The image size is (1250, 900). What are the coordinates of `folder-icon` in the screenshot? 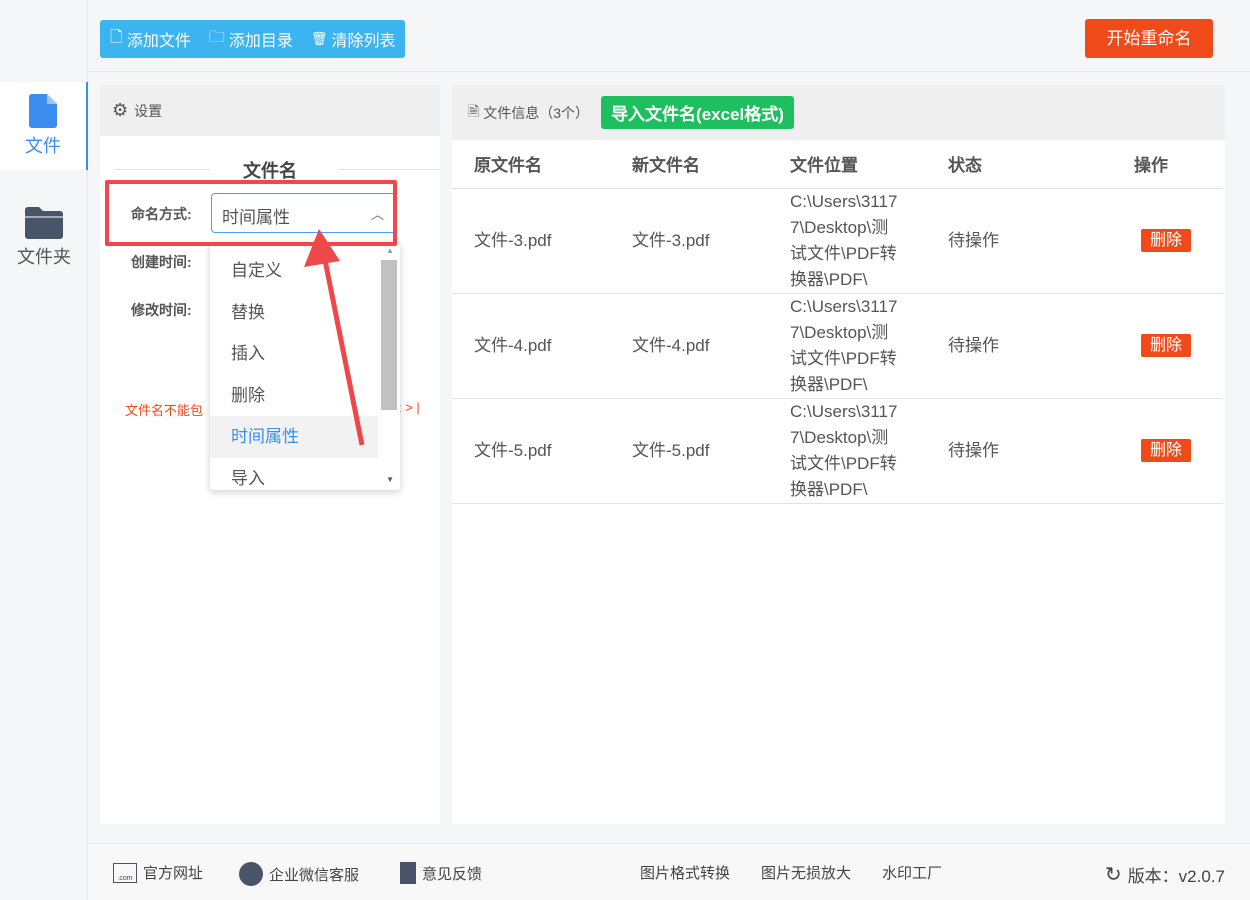 It's located at (44, 223).